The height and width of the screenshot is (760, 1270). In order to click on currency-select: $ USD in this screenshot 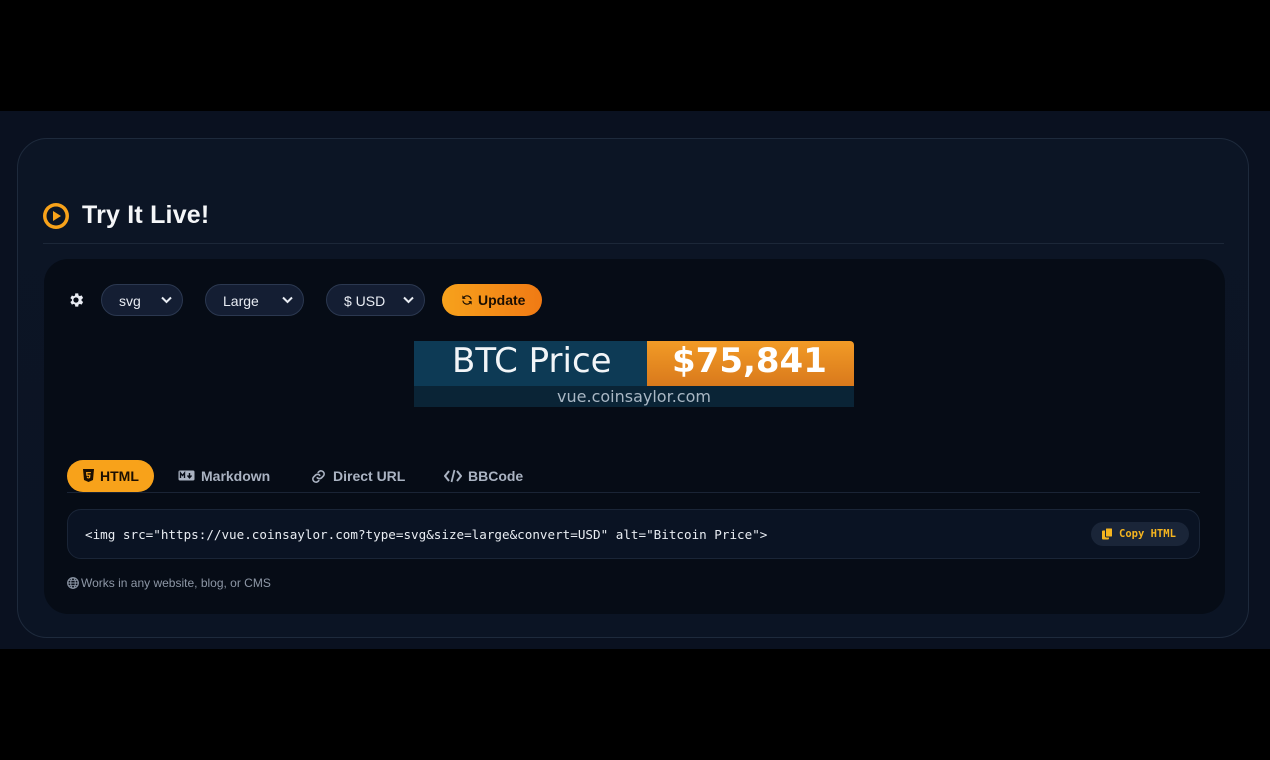, I will do `click(375, 300)`.